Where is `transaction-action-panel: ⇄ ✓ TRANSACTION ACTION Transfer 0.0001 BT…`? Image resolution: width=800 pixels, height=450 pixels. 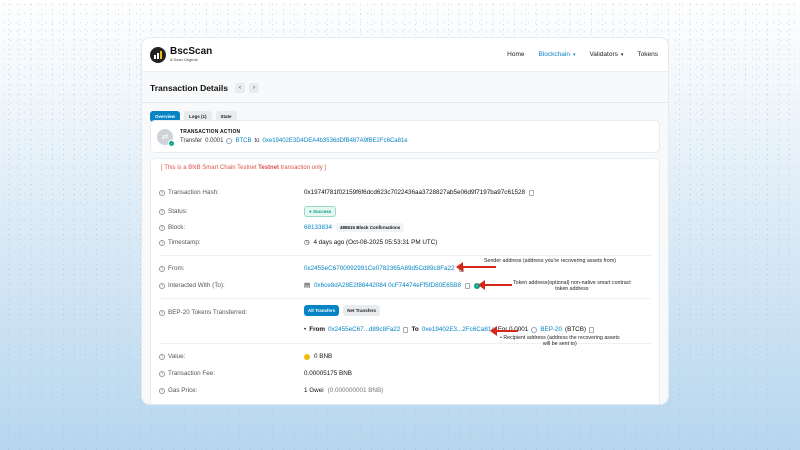
transaction-action-panel: ⇄ ✓ TRANSACTION ACTION Transfer 0.0001 BT… is located at coordinates (405, 136).